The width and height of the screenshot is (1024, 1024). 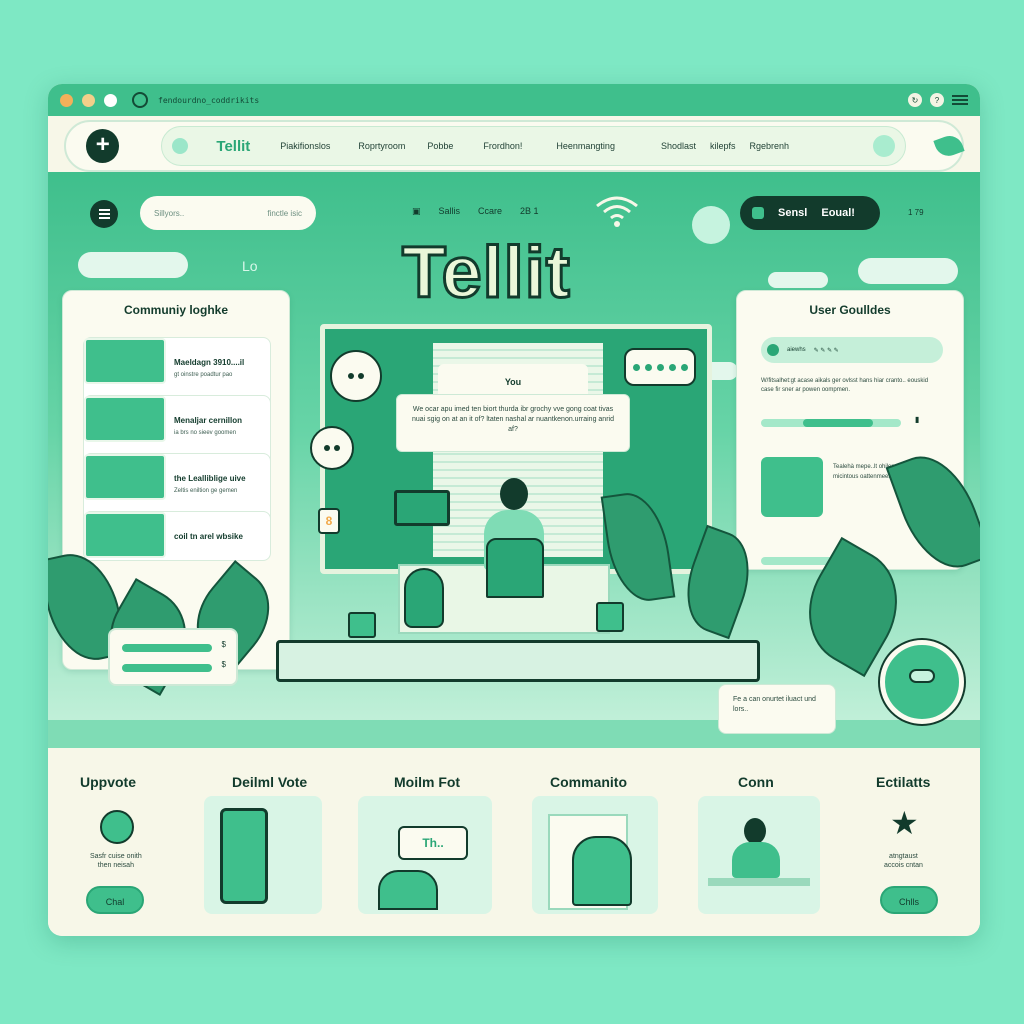 What do you see at coordinates (177, 536) in the screenshot?
I see `community-item: coil tn arel wbsike` at bounding box center [177, 536].